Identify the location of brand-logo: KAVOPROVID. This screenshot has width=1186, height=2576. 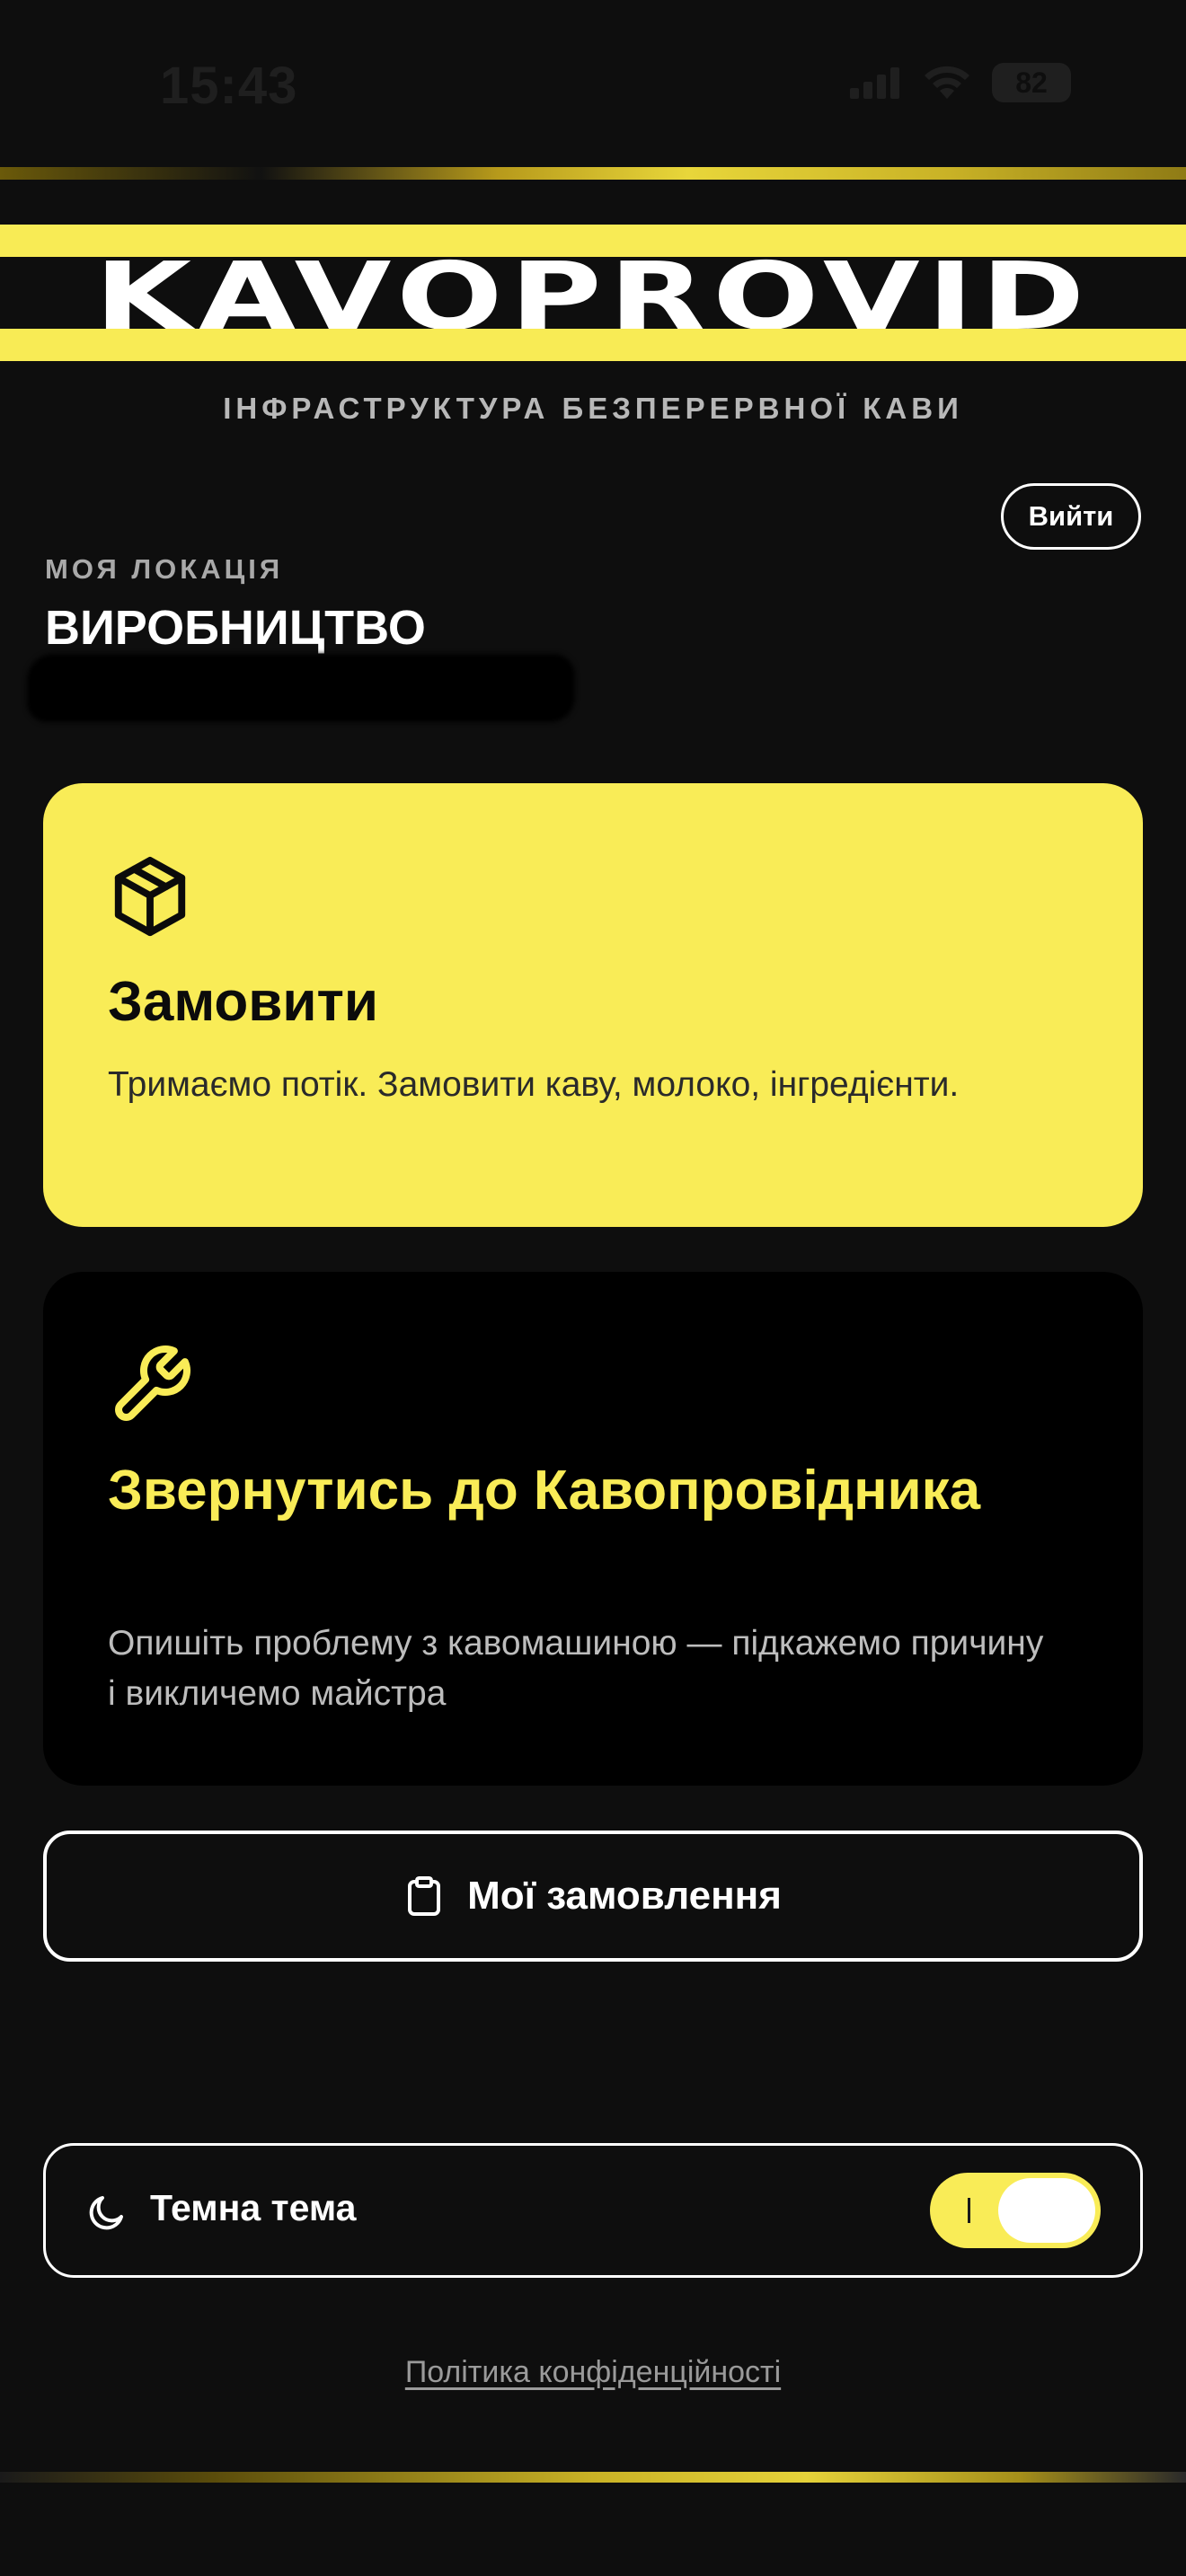
(593, 293).